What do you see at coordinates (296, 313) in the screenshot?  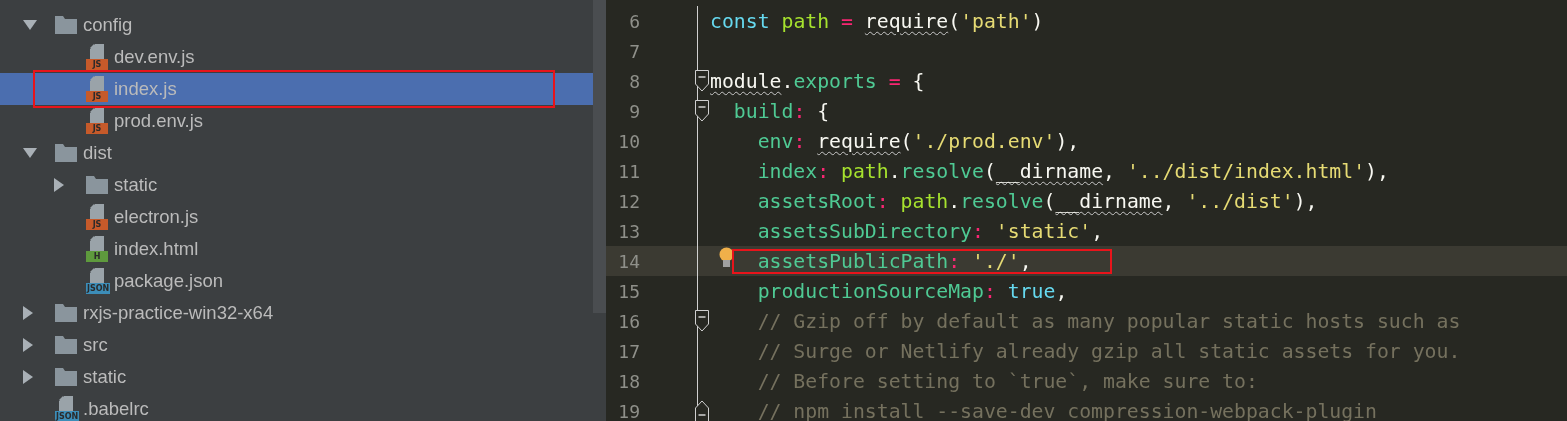 I see `tree-item: rxjs-practice-win32-x64` at bounding box center [296, 313].